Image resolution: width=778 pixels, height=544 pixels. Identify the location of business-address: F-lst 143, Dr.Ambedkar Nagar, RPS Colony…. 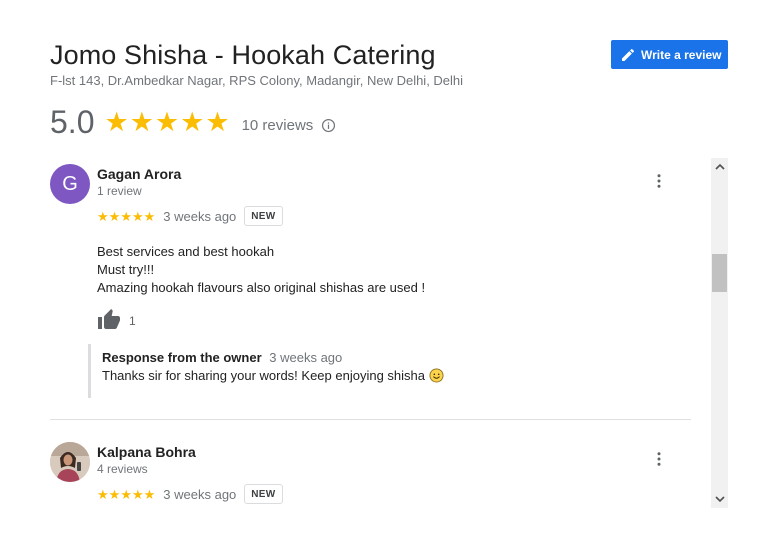
(257, 80).